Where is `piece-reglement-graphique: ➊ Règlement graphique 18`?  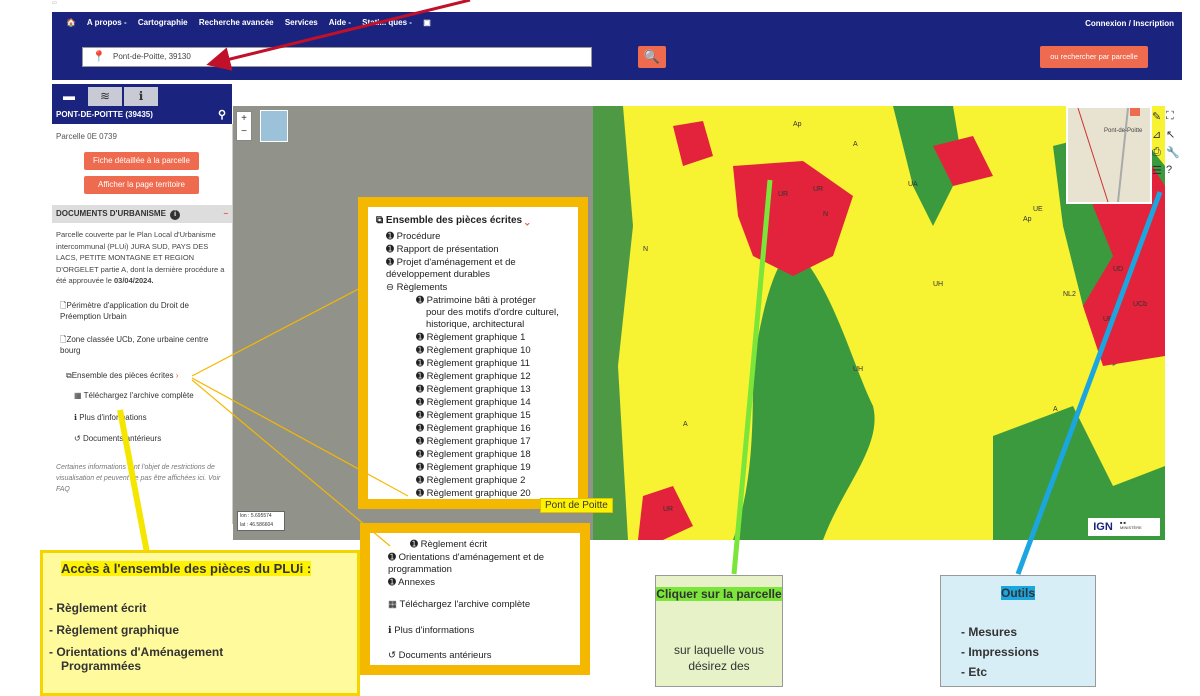 piece-reglement-graphique: ➊ Règlement graphique 18 is located at coordinates (473, 455).